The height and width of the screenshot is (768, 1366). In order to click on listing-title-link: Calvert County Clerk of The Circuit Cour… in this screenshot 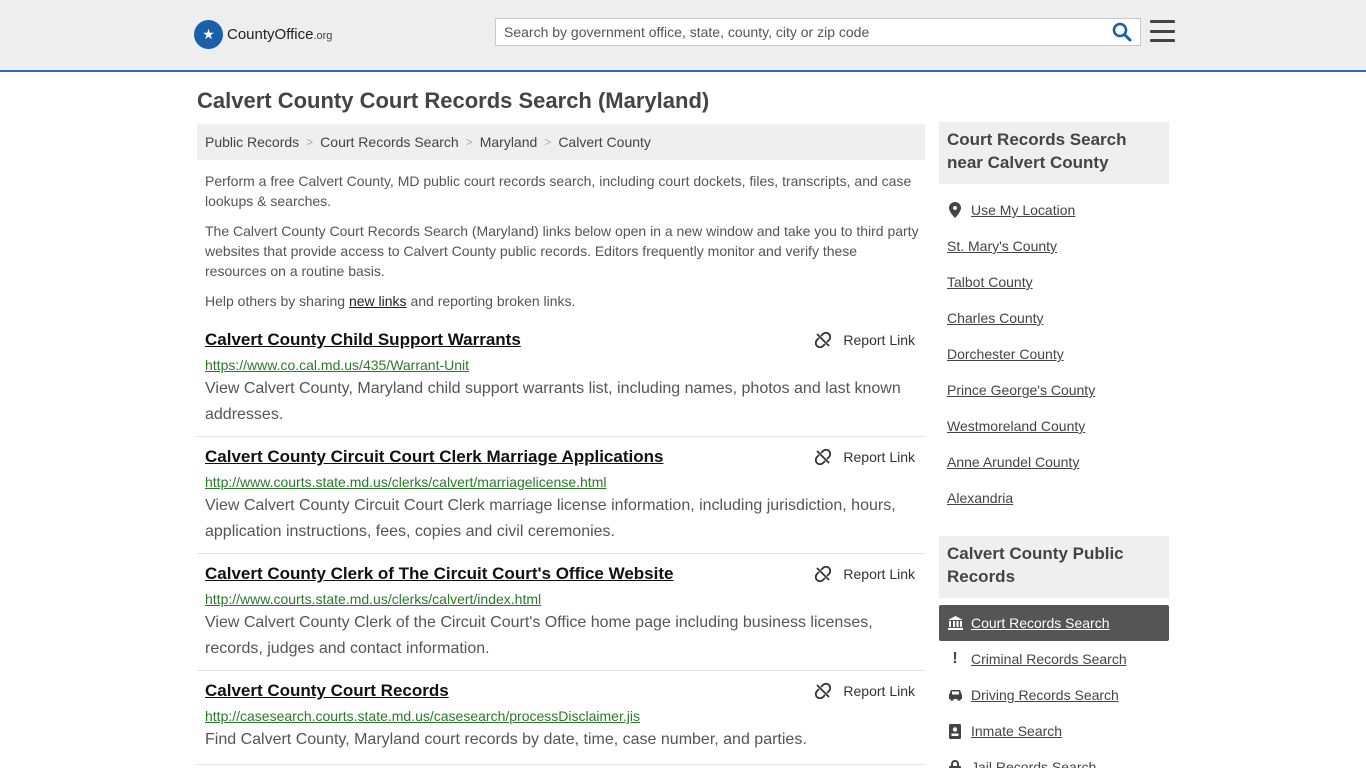, I will do `click(439, 574)`.